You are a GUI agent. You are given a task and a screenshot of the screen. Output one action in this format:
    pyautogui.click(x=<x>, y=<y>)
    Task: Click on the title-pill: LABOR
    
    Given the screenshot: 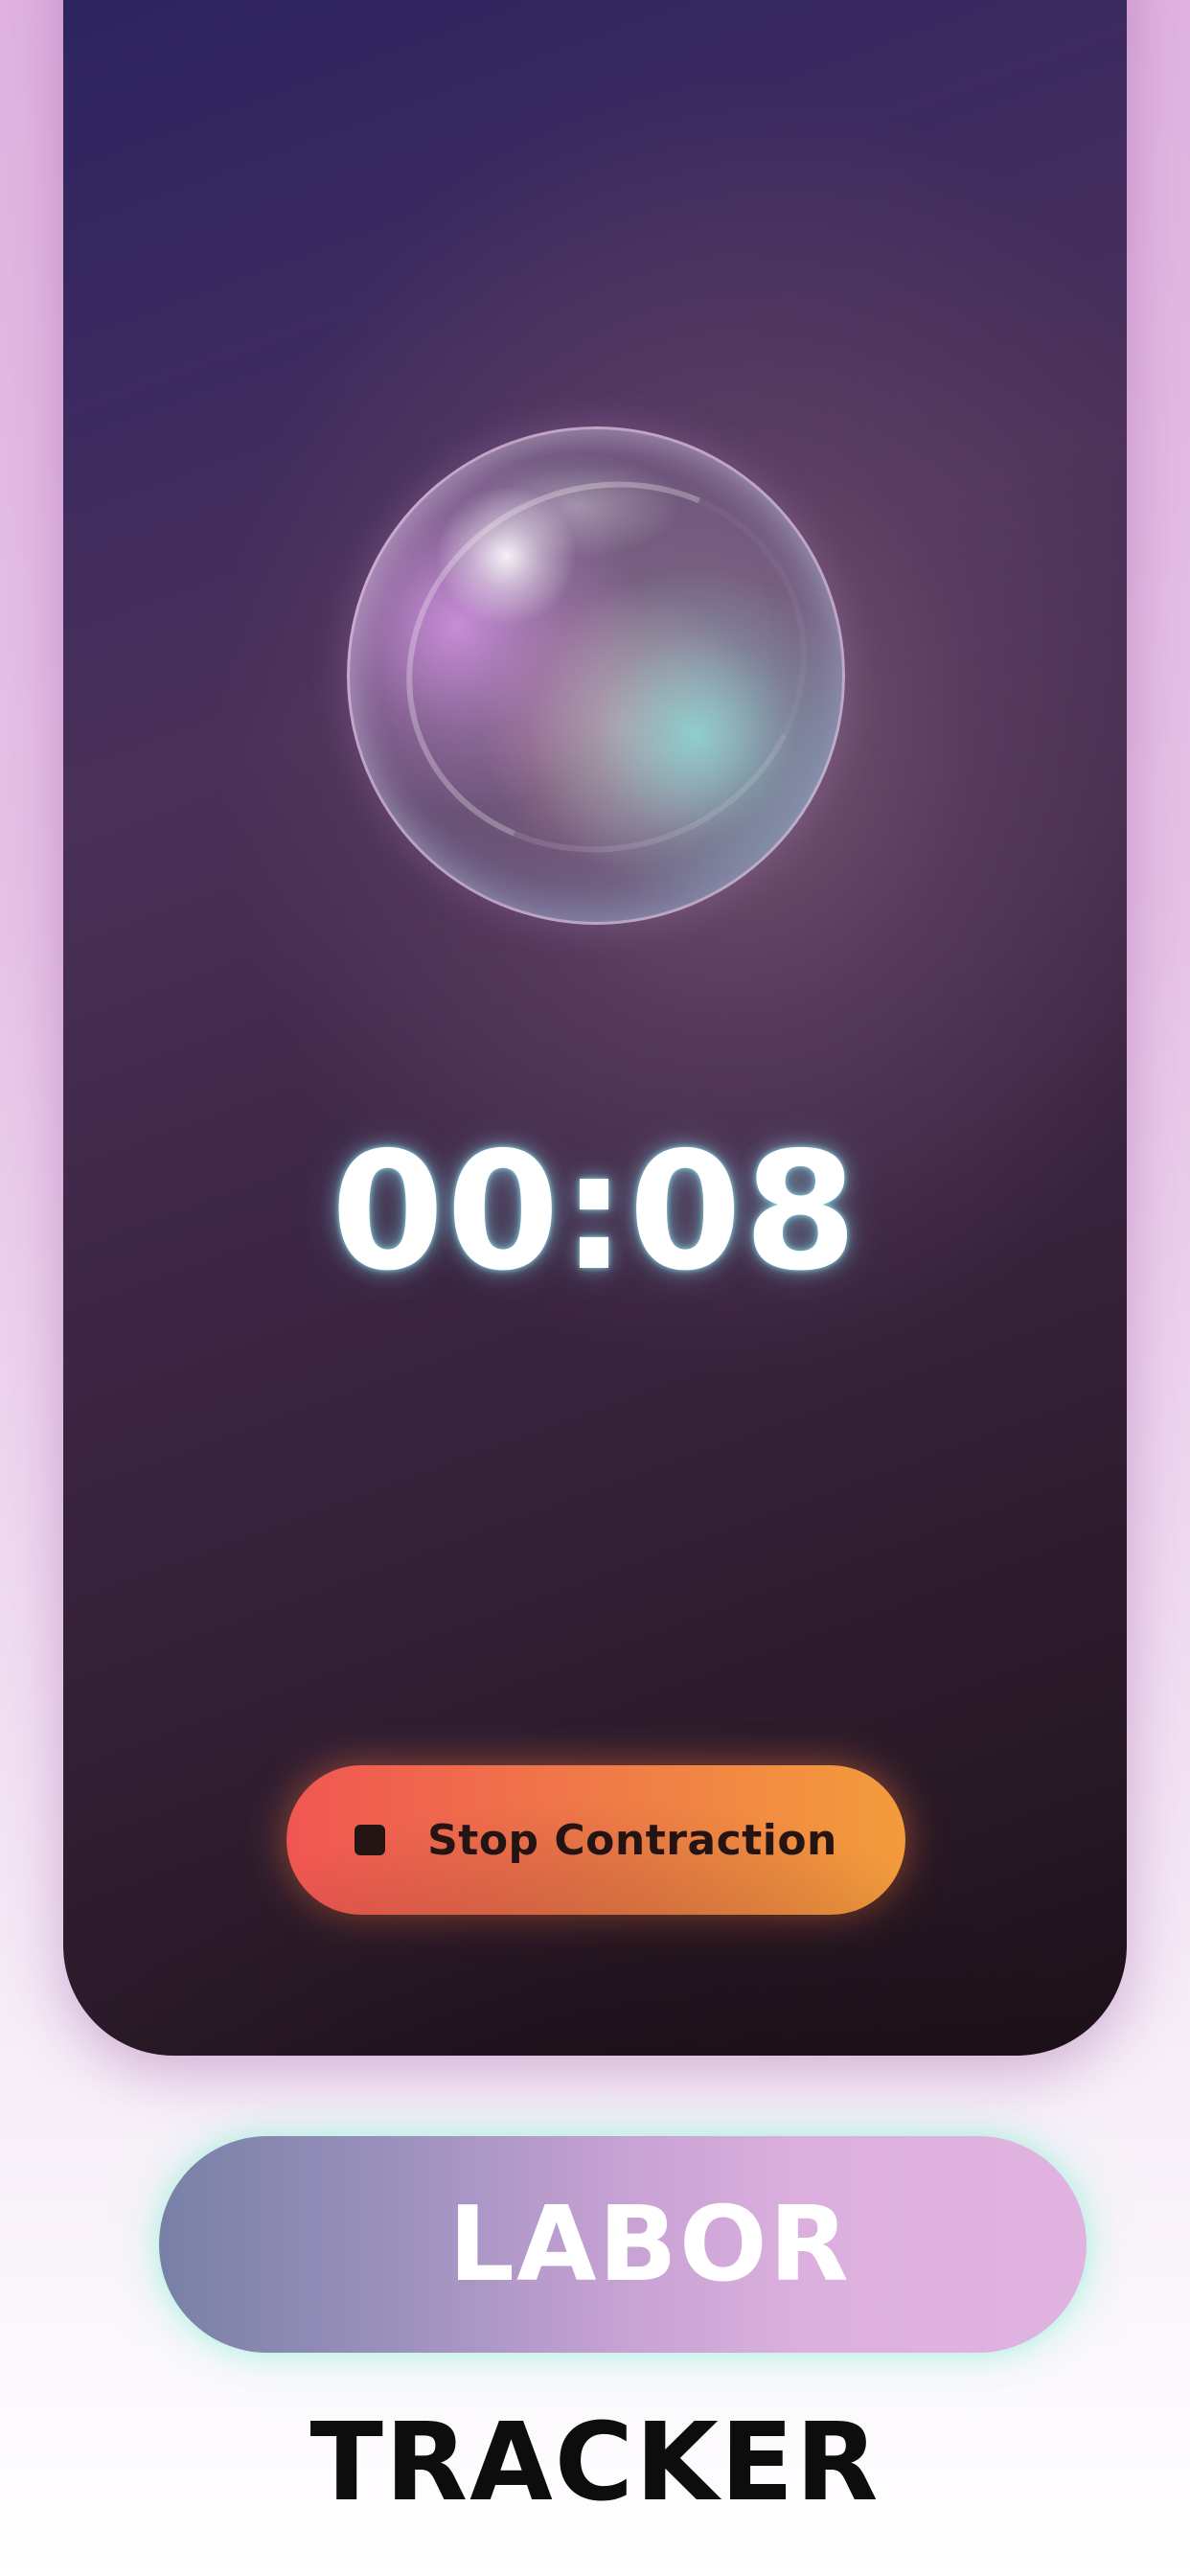 What is the action you would take?
    pyautogui.click(x=623, y=2244)
    